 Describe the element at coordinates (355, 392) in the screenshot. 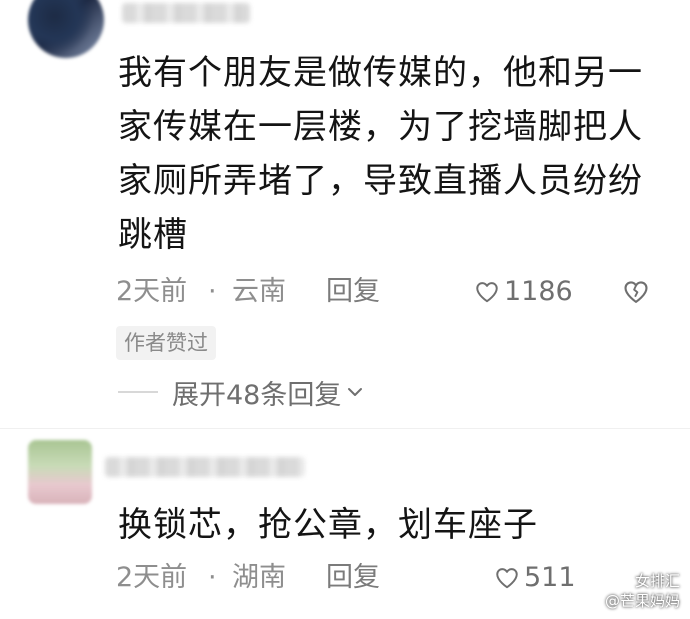

I see `chevron-down-icon` at that location.